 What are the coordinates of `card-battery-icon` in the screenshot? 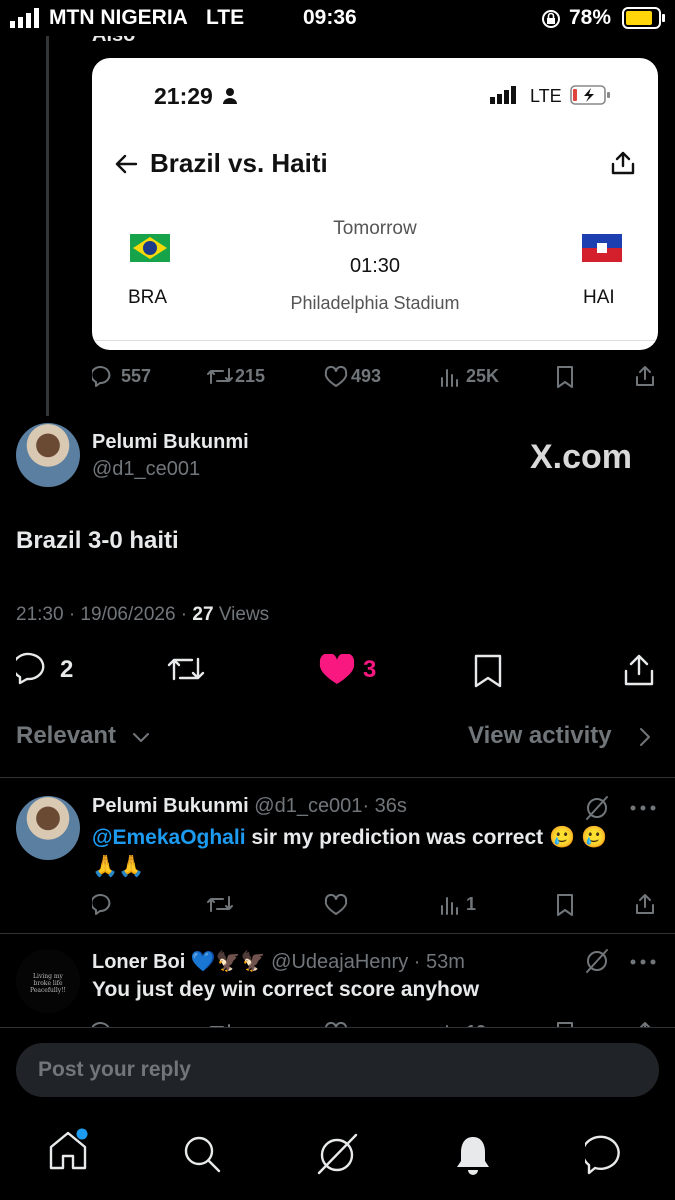 It's located at (590, 95).